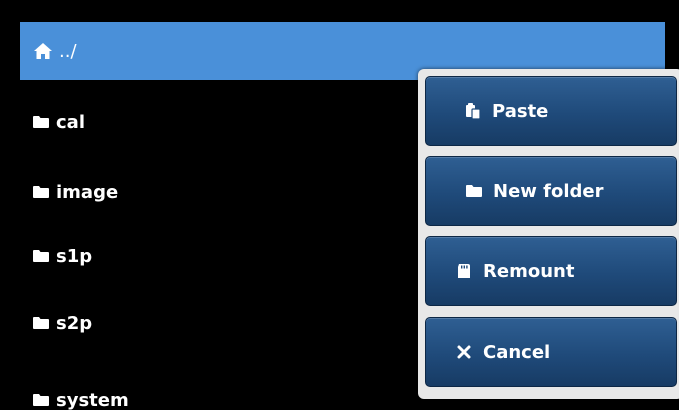 The image size is (679, 410). What do you see at coordinates (87, 192) in the screenshot?
I see `folder-label: image` at bounding box center [87, 192].